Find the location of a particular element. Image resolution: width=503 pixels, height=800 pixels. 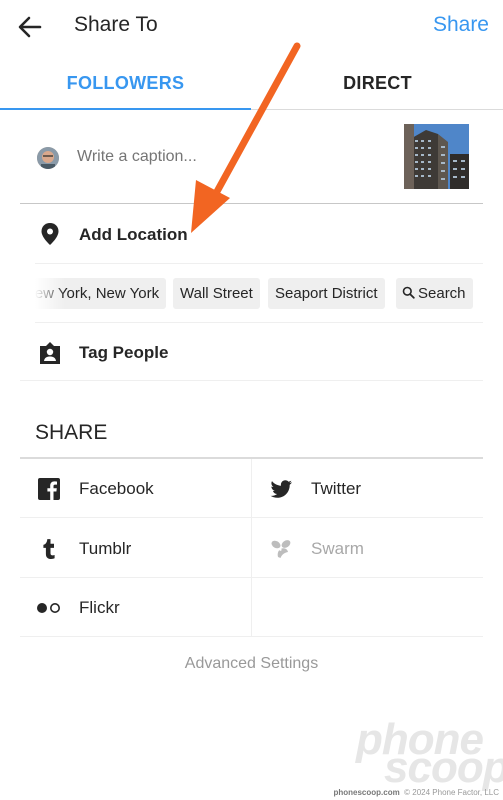

location-pin-icon is located at coordinates (50, 234).